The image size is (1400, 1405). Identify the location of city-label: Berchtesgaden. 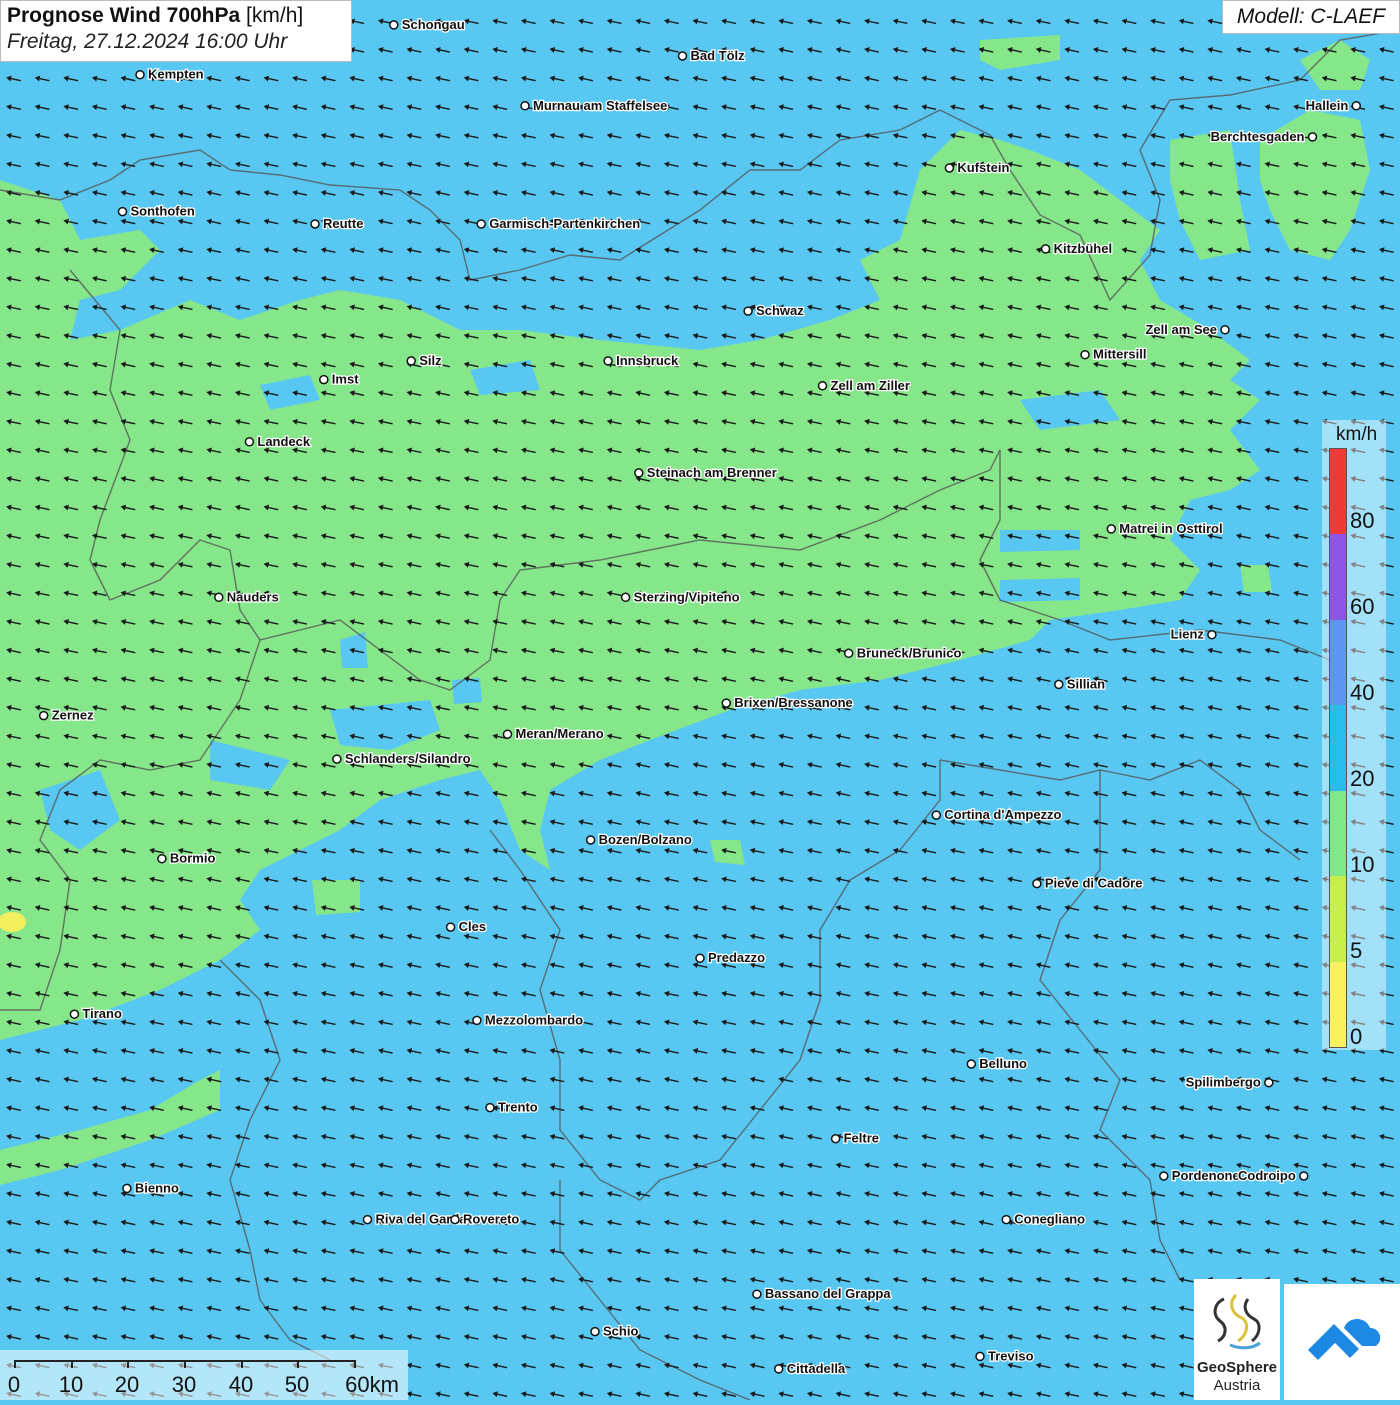
(1258, 136).